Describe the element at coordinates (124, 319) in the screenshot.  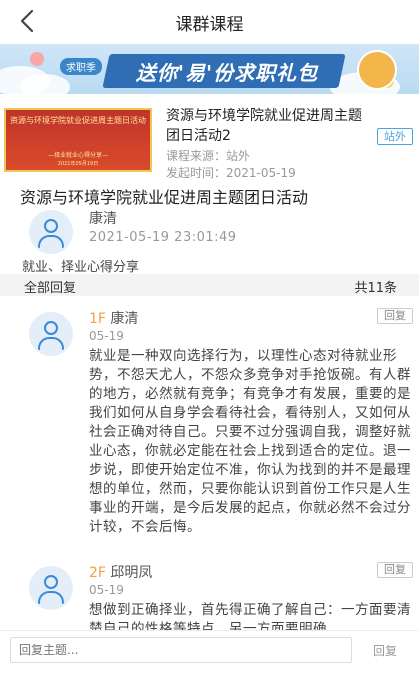
I see `reply-author: 康清` at that location.